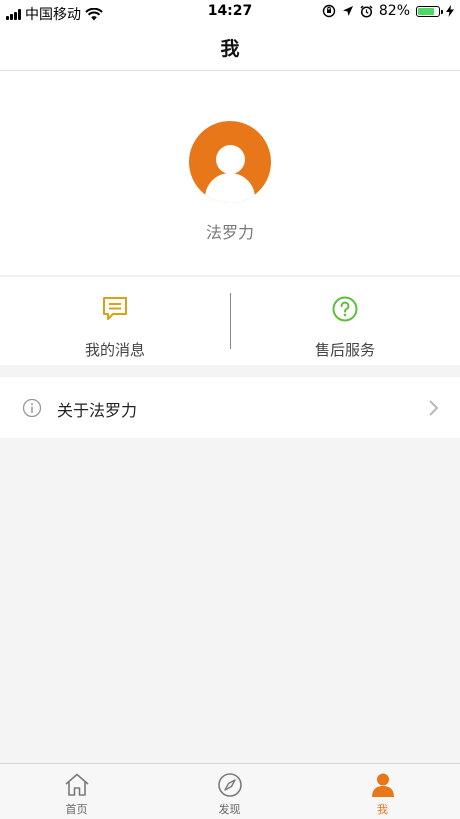 The height and width of the screenshot is (819, 460). I want to click on tab-home: 首页, so click(76, 791).